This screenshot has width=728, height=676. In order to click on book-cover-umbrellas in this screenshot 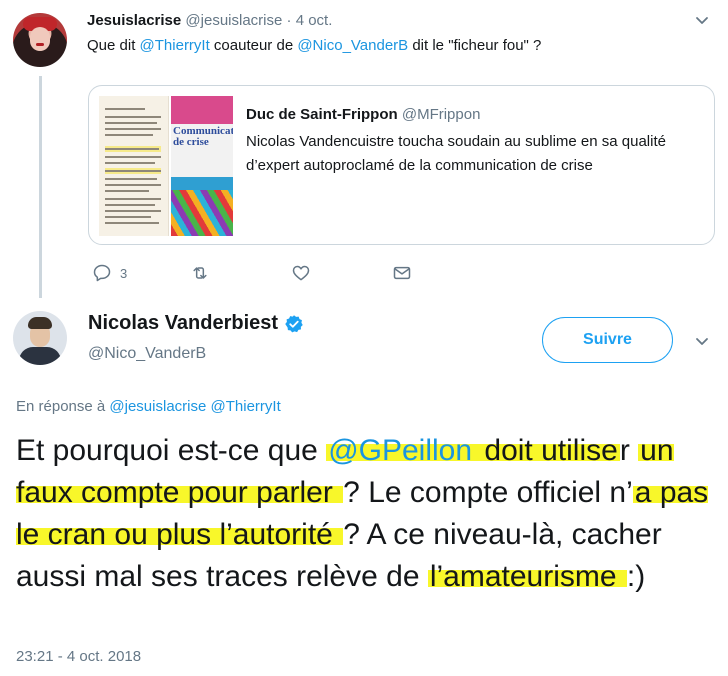, I will do `click(202, 213)`.